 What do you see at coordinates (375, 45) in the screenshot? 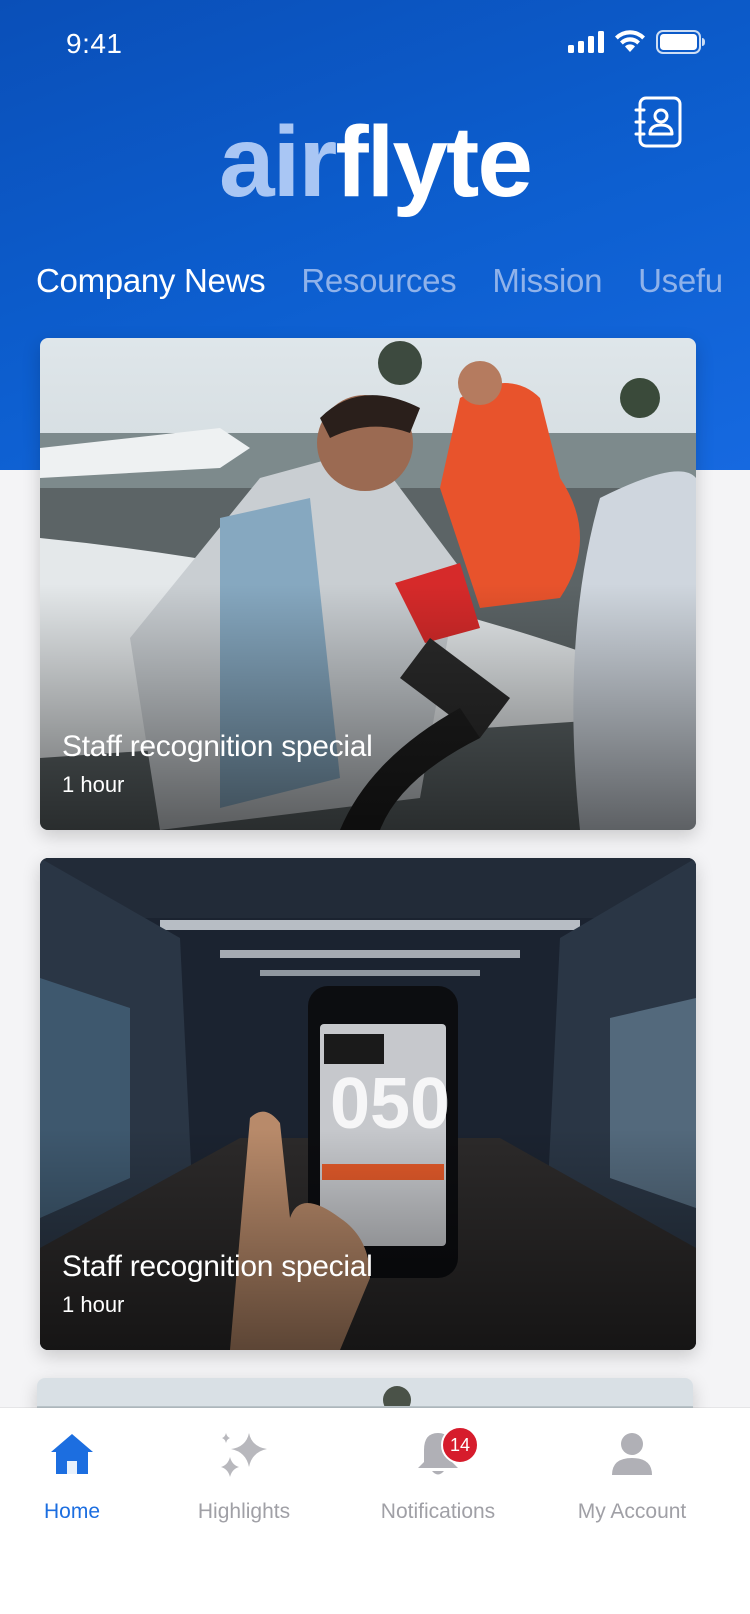
I see `status-bar: 9:41` at bounding box center [375, 45].